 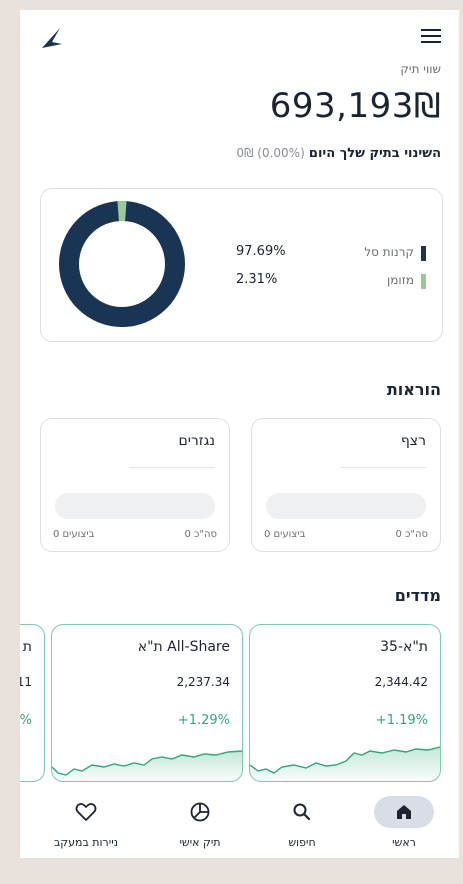 I want to click on allocation-donut-chart, so click(x=122, y=264).